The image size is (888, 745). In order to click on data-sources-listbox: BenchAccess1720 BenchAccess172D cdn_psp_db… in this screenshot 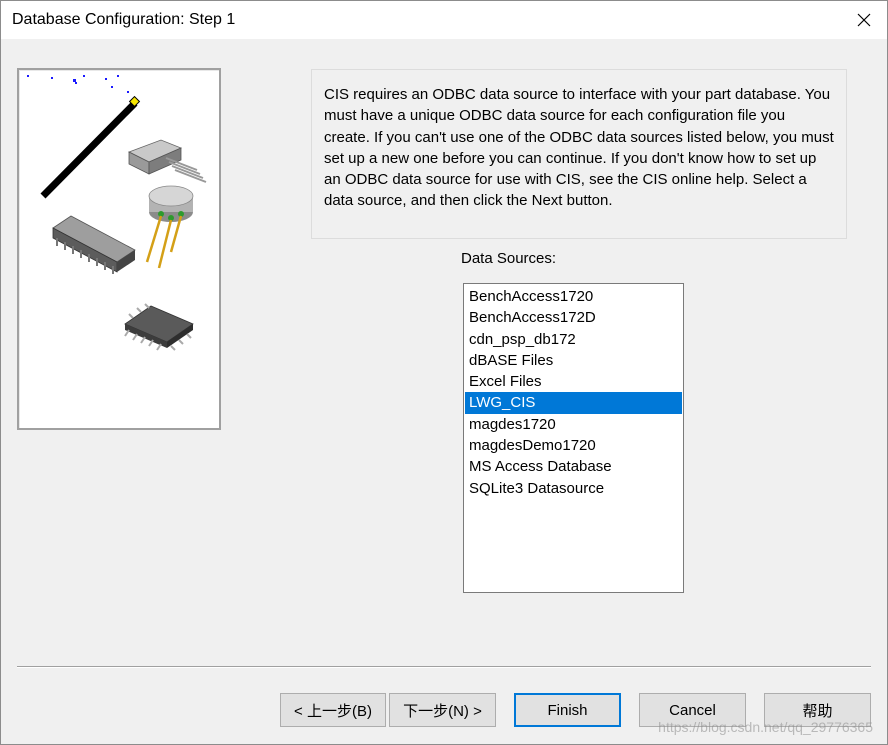, I will do `click(573, 438)`.